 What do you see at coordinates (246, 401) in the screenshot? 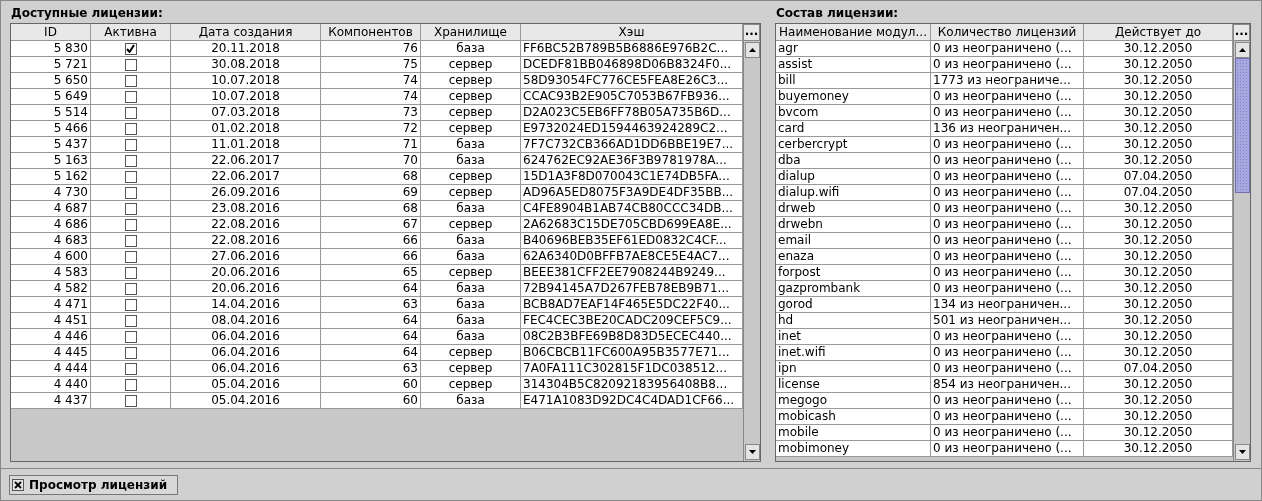
I see `table-cell: 05.04.2016` at bounding box center [246, 401].